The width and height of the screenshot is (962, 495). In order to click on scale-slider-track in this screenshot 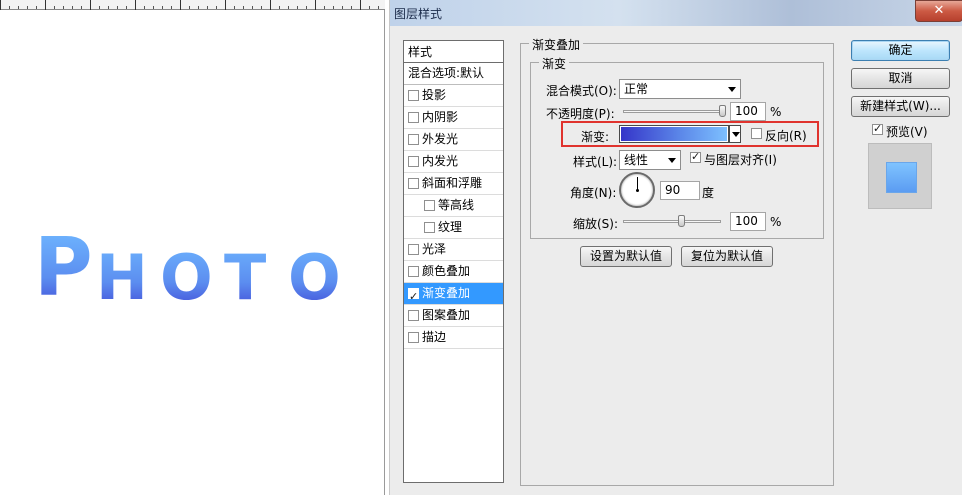, I will do `click(672, 221)`.